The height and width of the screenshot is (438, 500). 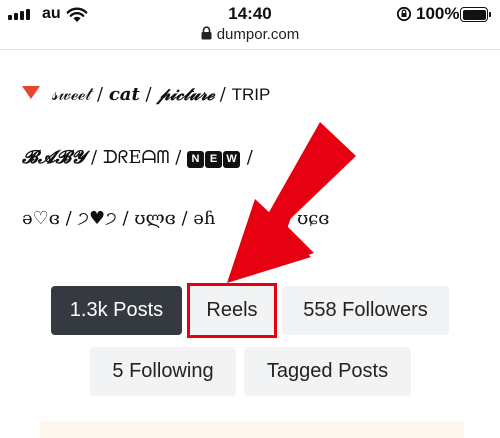 I want to click on bio-line-1: 𝓈𝓌ℯℯ𝓉 / cat / 𝓅𝒾𝒸𝓉𝓊𝓇ℯ / TRIP, so click(x=146, y=94).